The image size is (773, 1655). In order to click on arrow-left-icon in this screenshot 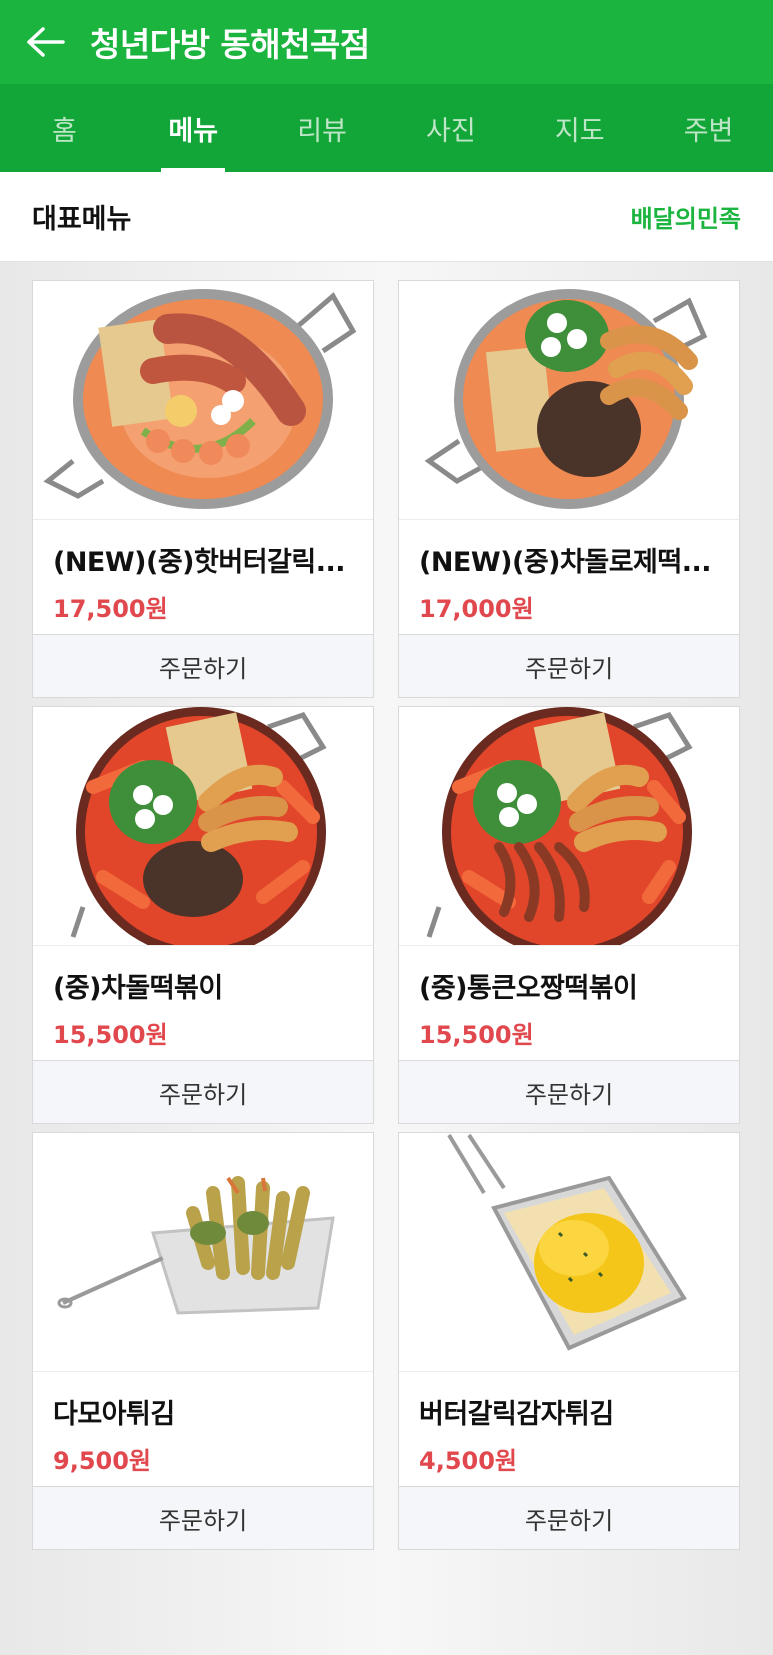, I will do `click(46, 42)`.